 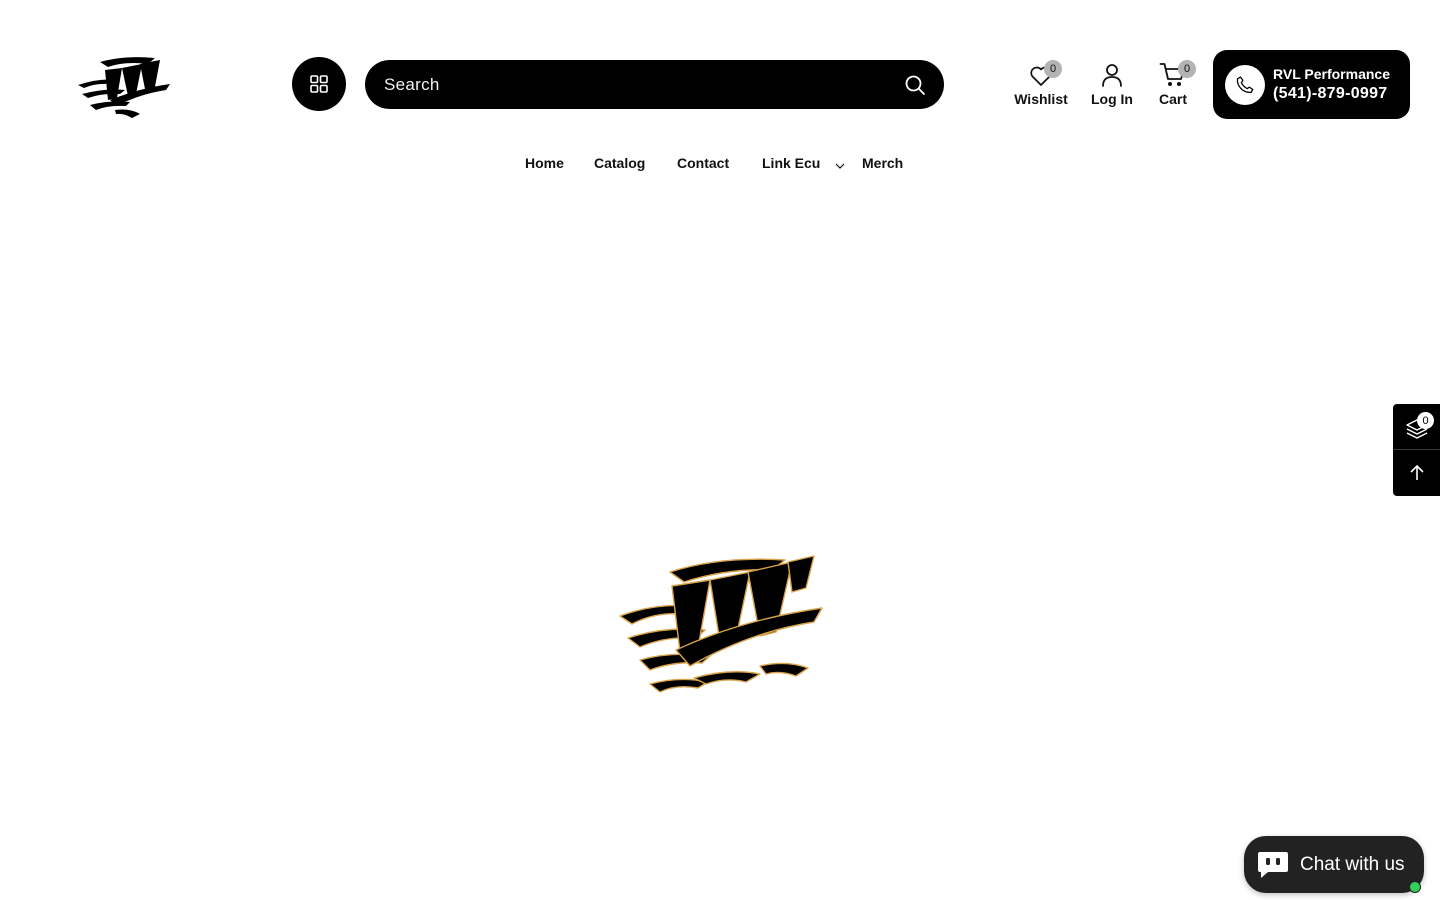 What do you see at coordinates (1331, 73) in the screenshot?
I see `contact-name: RVL Performance` at bounding box center [1331, 73].